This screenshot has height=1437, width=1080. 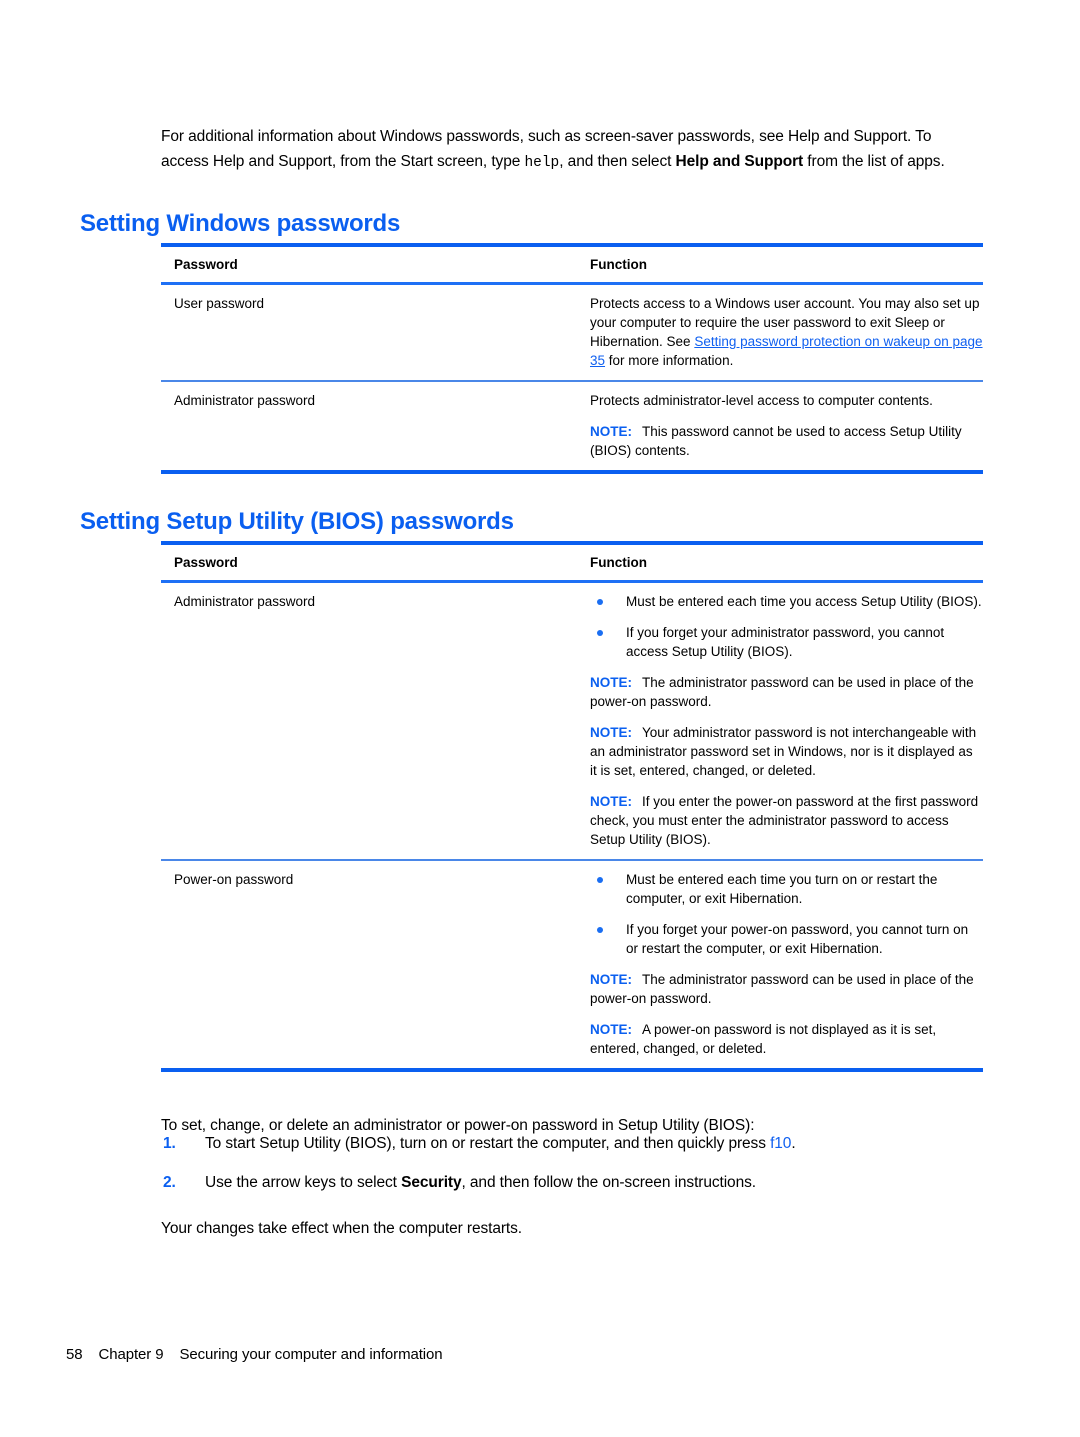 What do you see at coordinates (874, 161) in the screenshot?
I see `intro-text-part3: from the list of apps.` at bounding box center [874, 161].